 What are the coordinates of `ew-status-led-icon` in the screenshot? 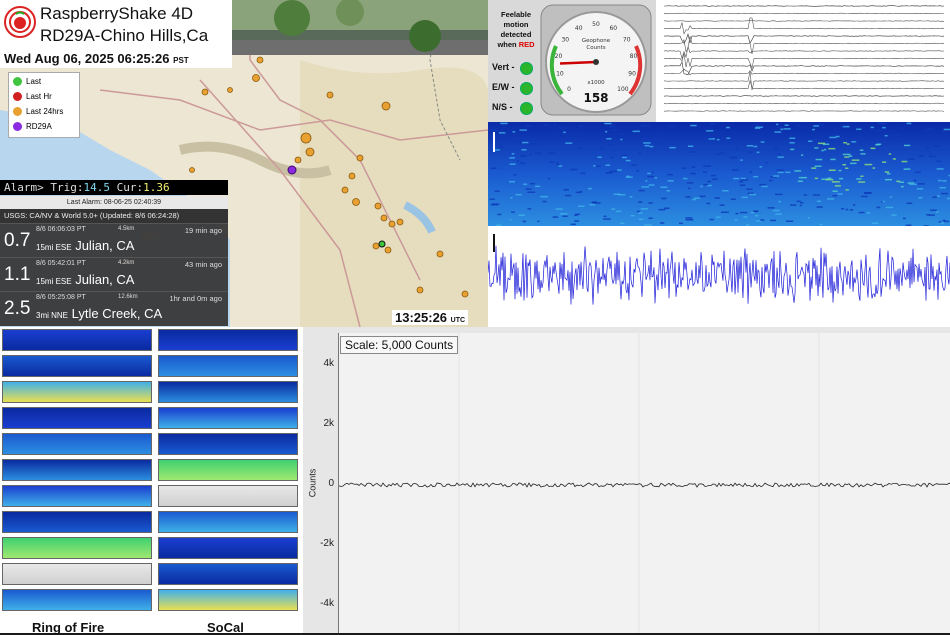 It's located at (526, 88).